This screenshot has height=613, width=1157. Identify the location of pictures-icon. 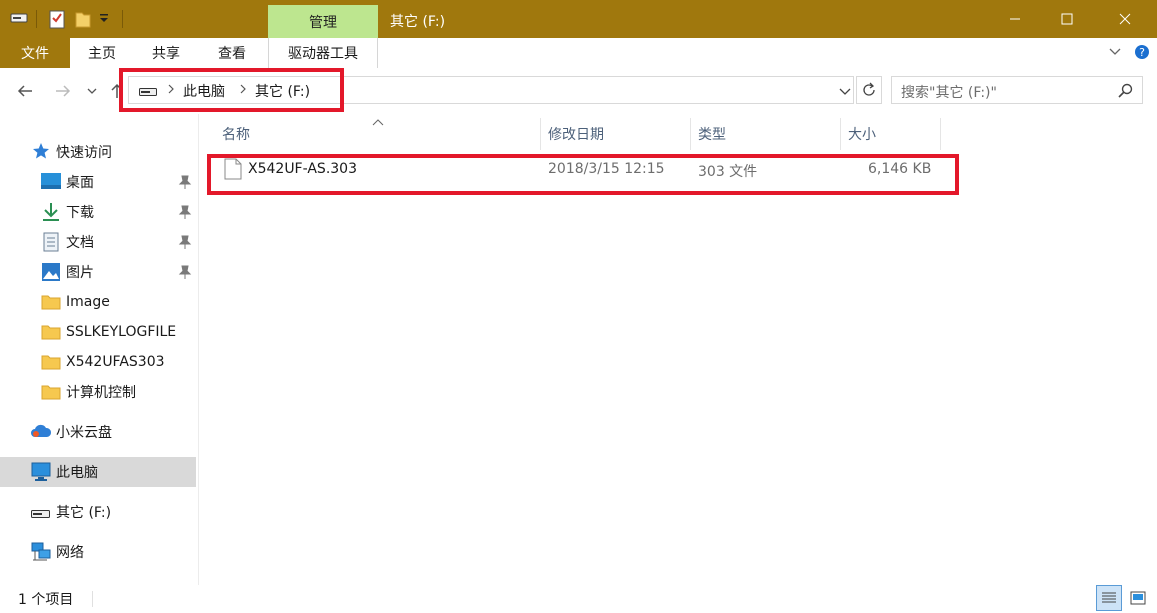
(51, 272).